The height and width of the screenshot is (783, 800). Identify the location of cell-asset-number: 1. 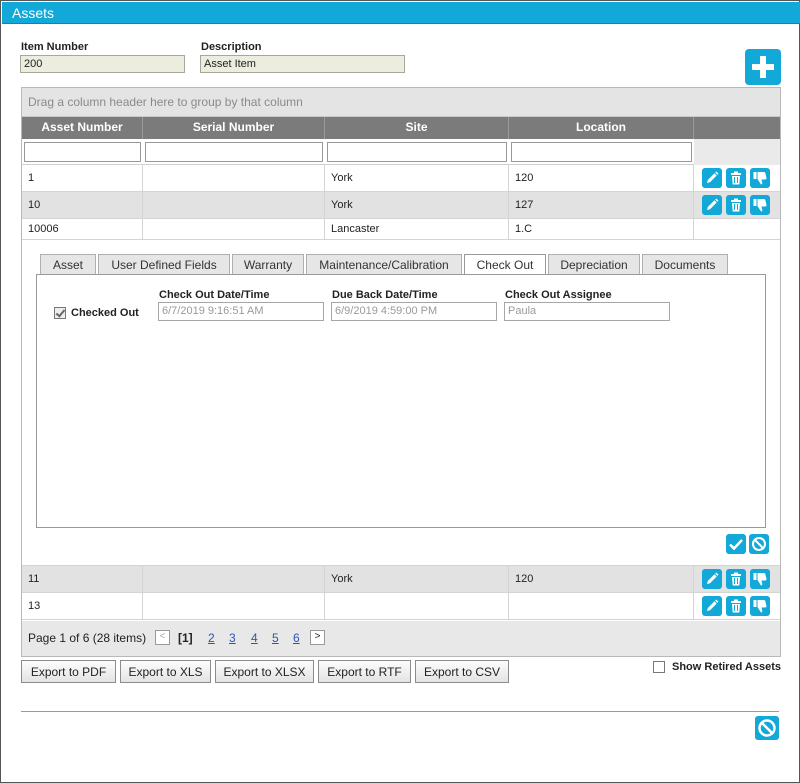
(82, 178).